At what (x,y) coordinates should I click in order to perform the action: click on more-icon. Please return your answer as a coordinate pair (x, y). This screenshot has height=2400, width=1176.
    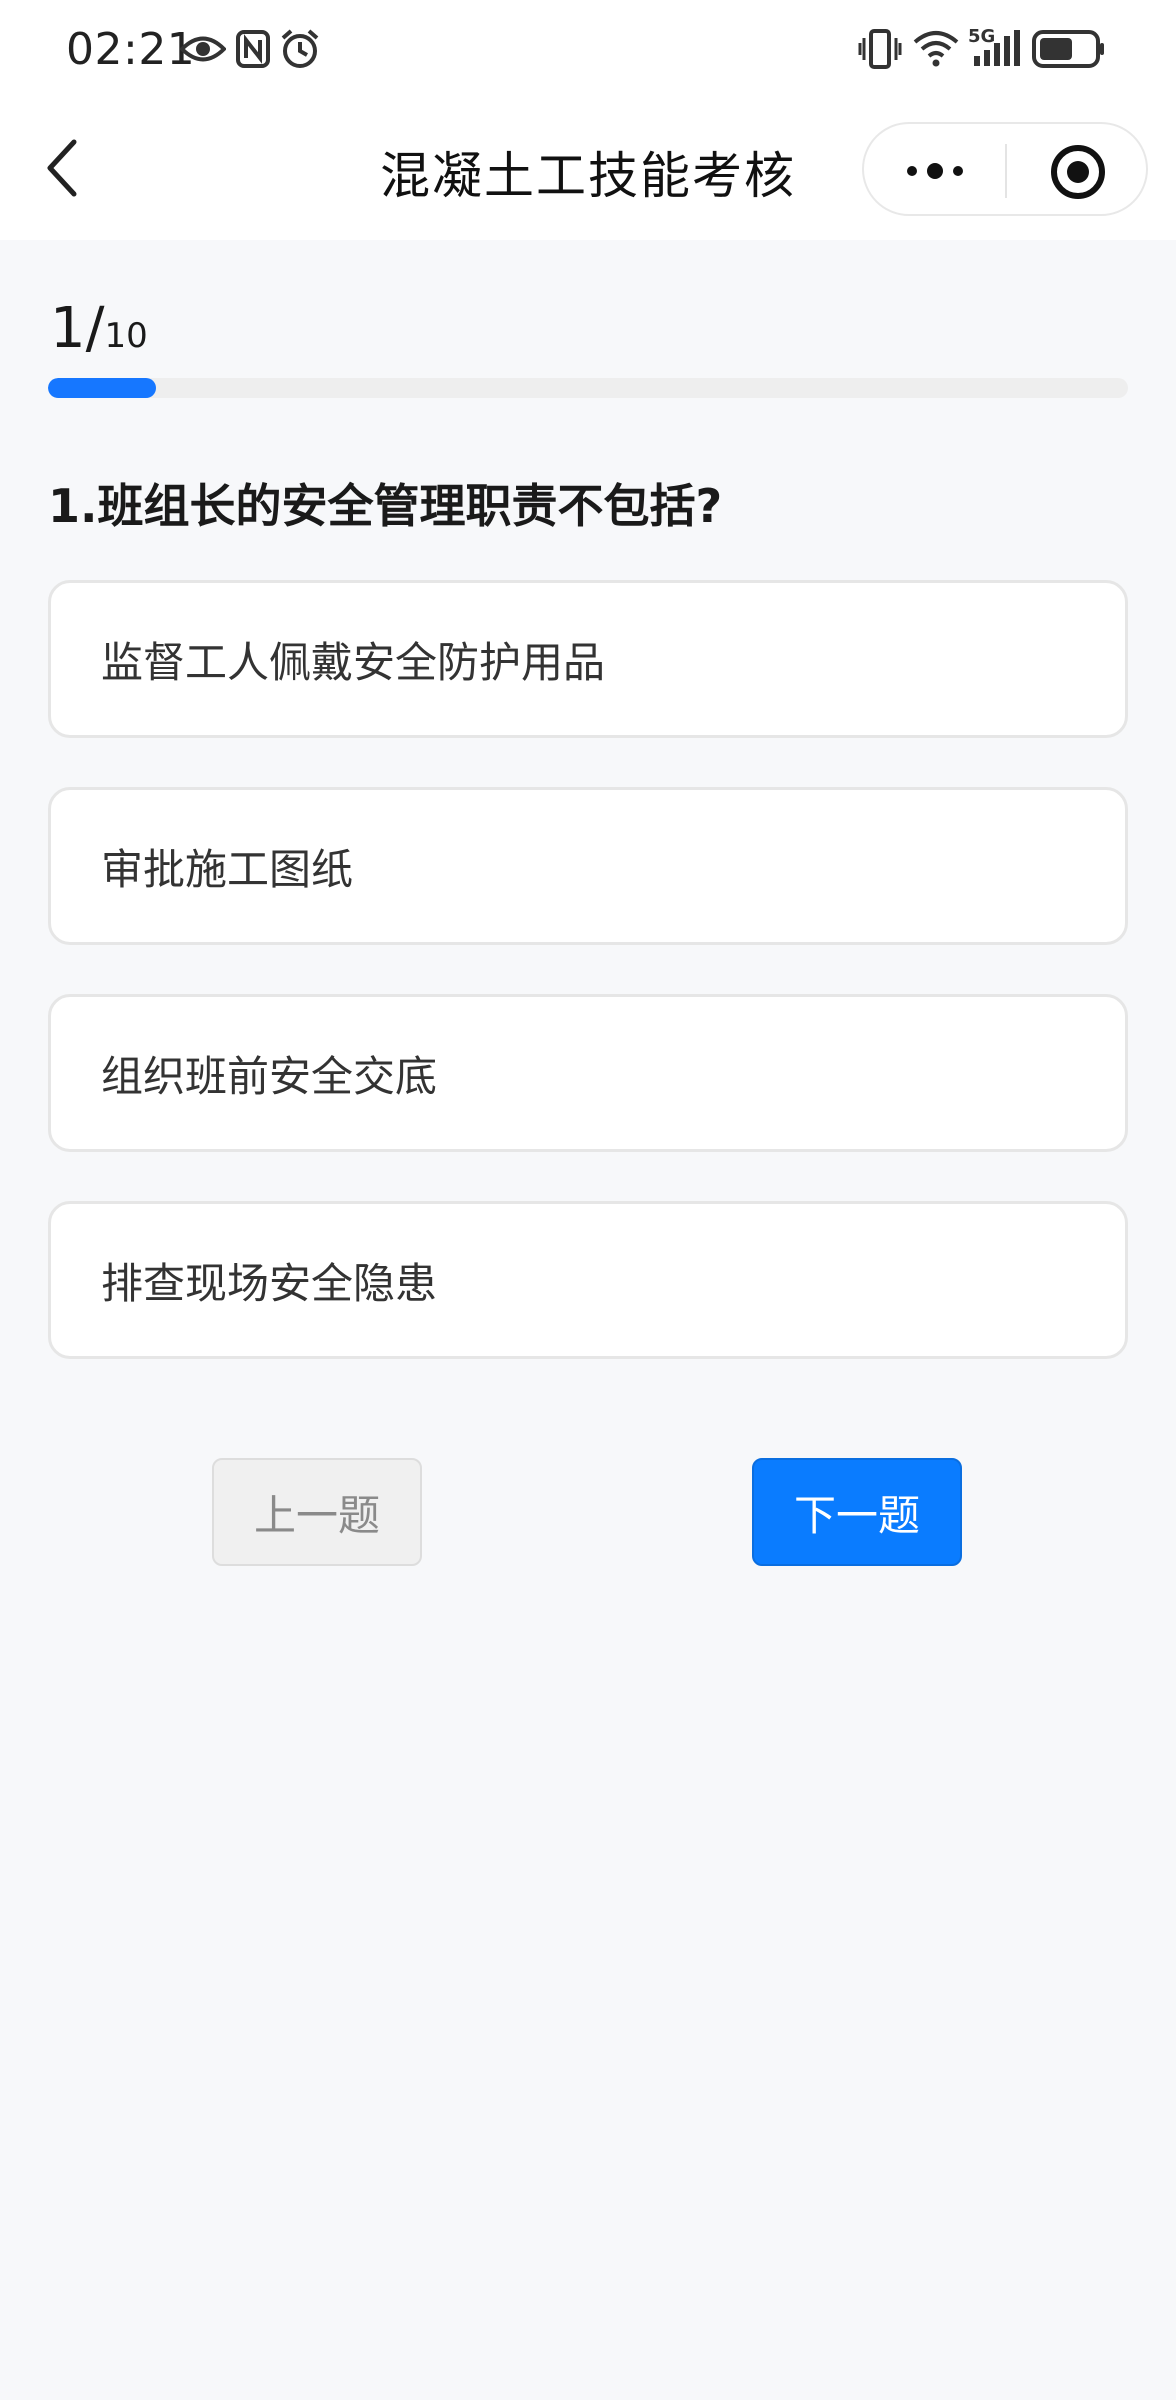
    Looking at the image, I should click on (935, 171).